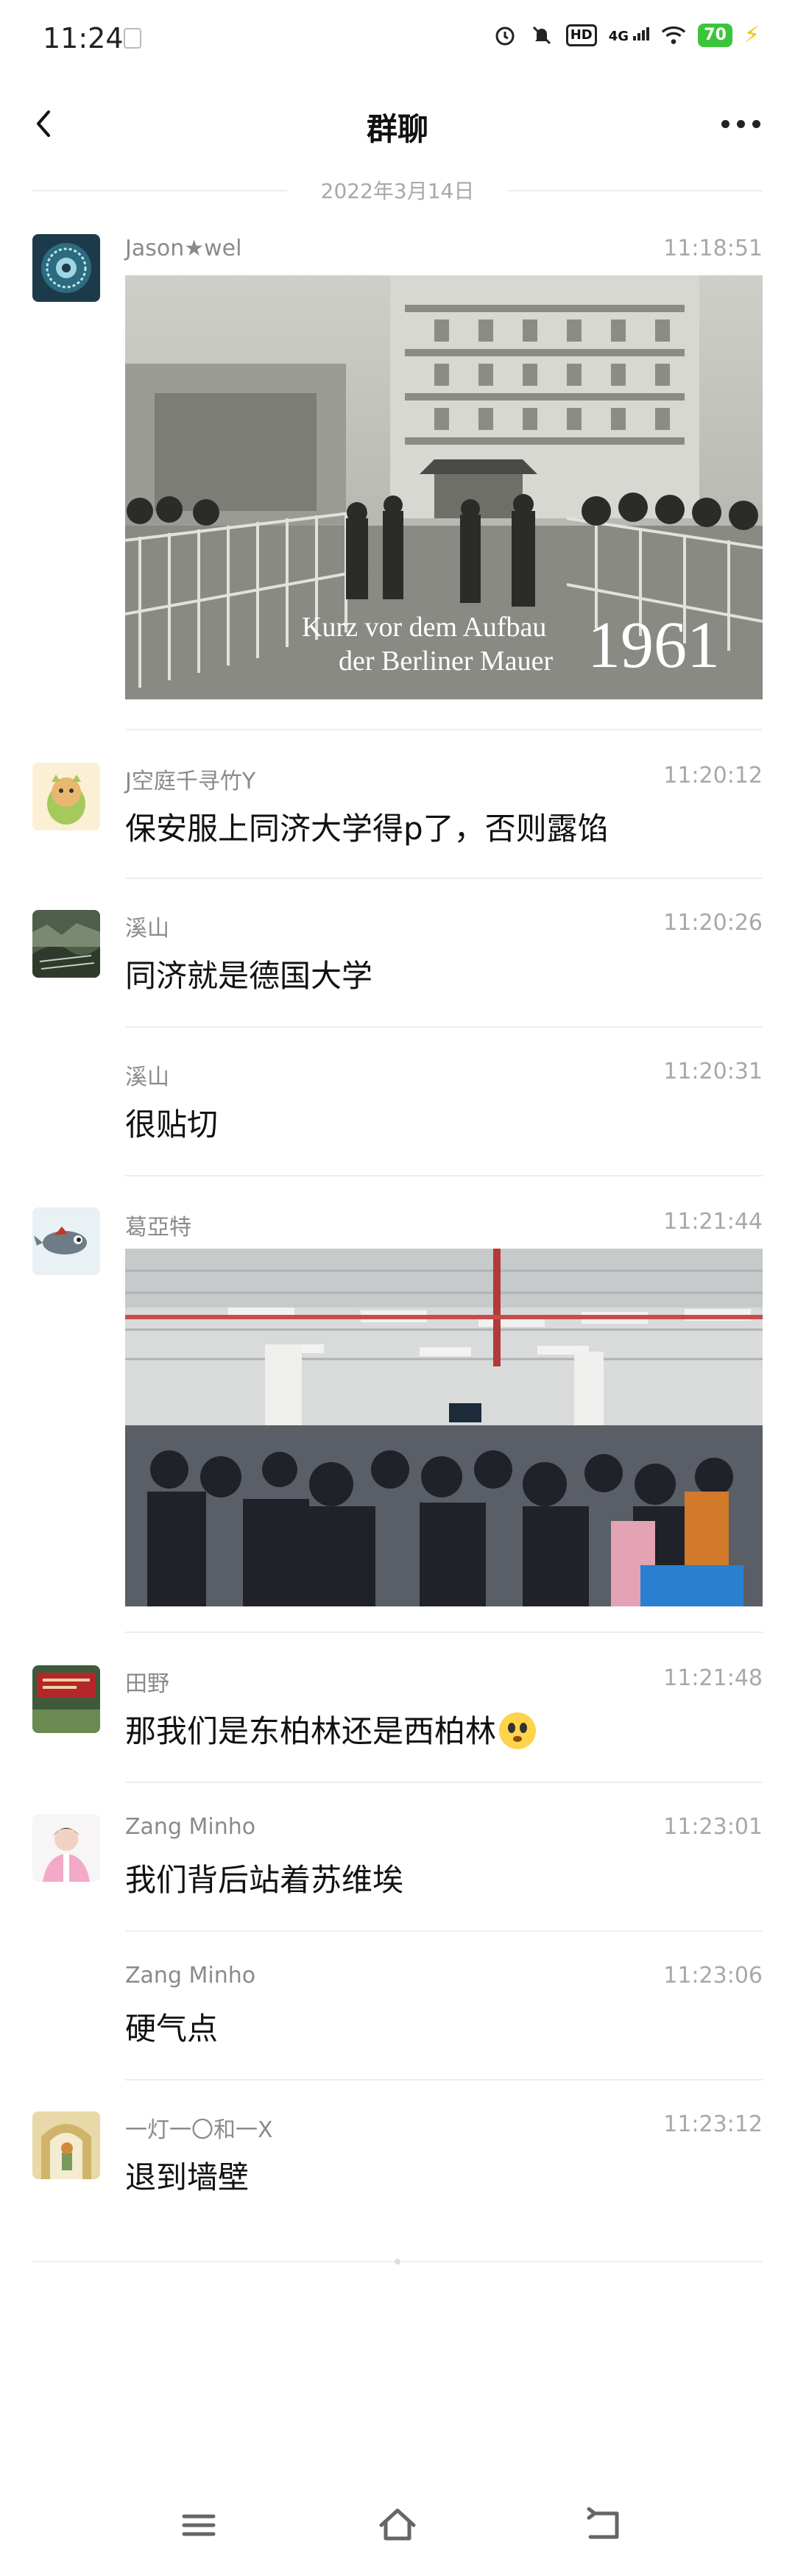 The width and height of the screenshot is (795, 2576). I want to click on alarm-icon, so click(505, 35).